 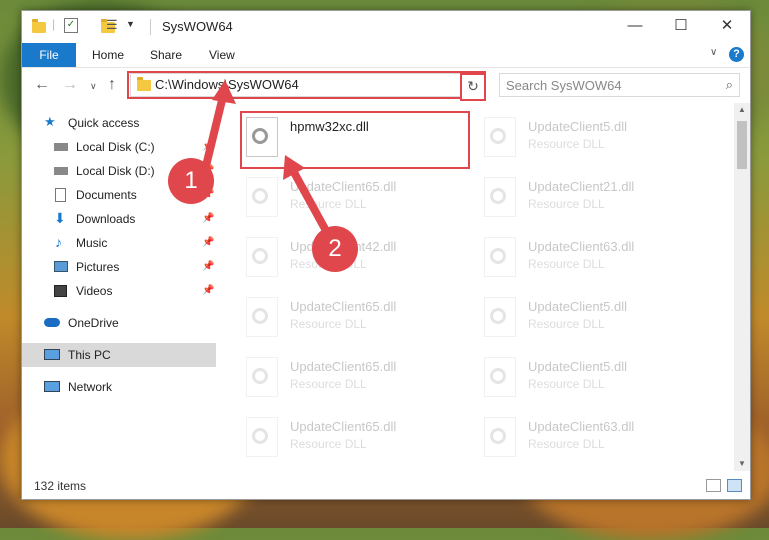 What do you see at coordinates (191, 181) in the screenshot?
I see `step-badge-1: 1` at bounding box center [191, 181].